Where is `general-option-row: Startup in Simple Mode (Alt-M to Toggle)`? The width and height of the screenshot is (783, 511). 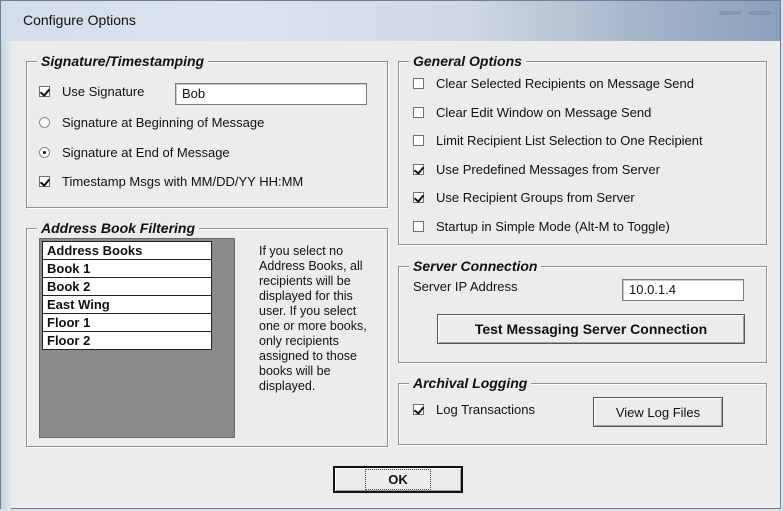
general-option-row: Startup in Simple Mode (Alt-M to Toggle) is located at coordinates (541, 226).